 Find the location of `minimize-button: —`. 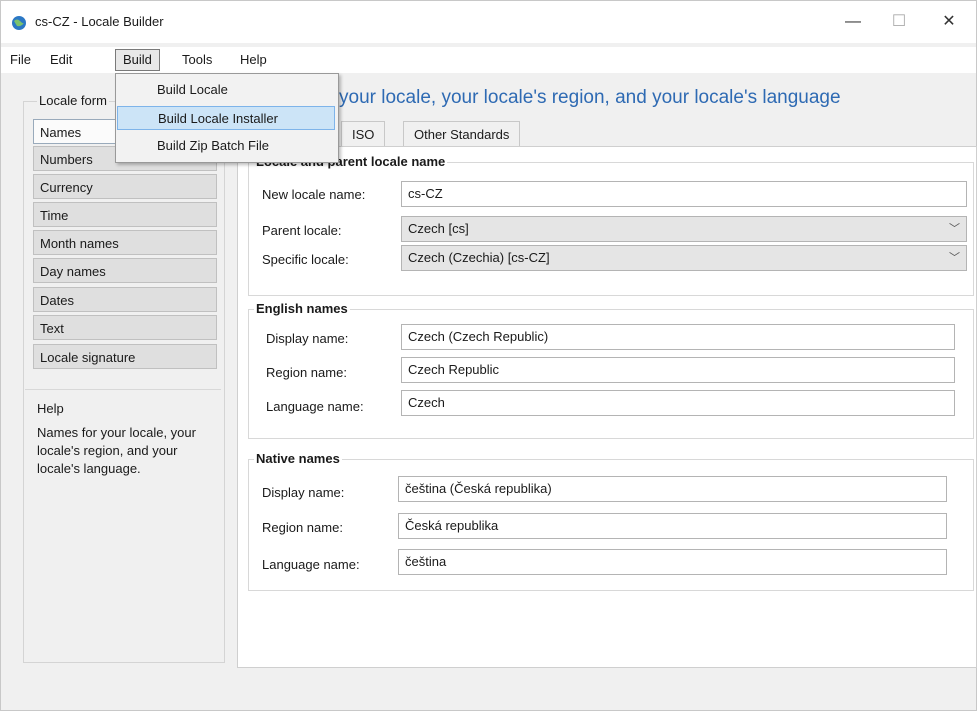

minimize-button: — is located at coordinates (853, 22).